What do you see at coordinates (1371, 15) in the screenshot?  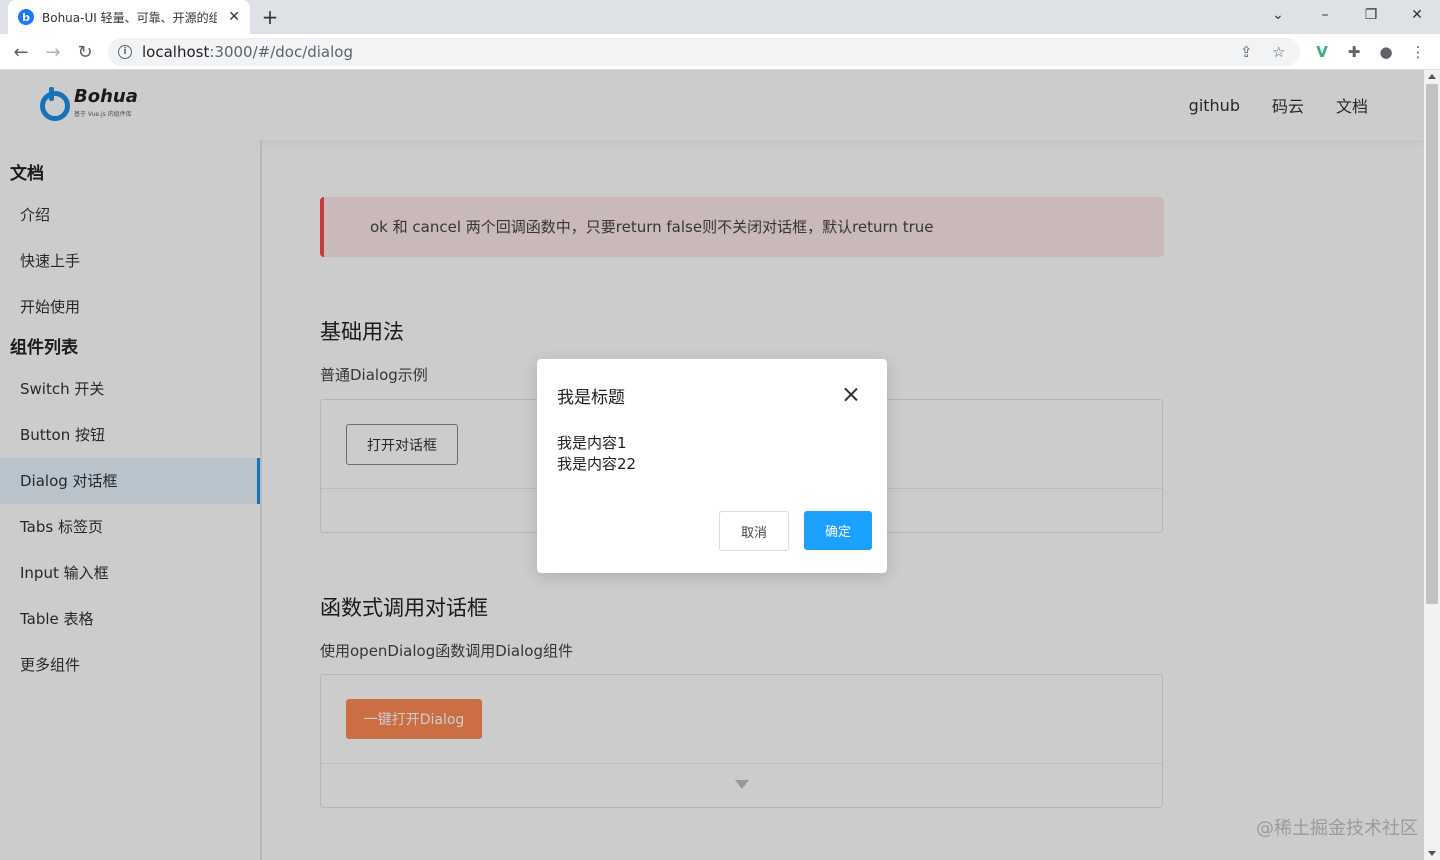 I see `restore-icon: ❐` at bounding box center [1371, 15].